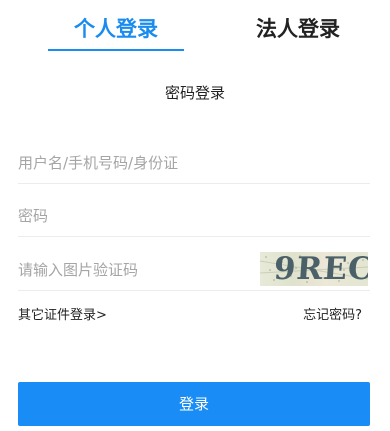 This screenshot has width=390, height=431. What do you see at coordinates (320, 269) in the screenshot?
I see `captcha-text: 9REC` at bounding box center [320, 269].